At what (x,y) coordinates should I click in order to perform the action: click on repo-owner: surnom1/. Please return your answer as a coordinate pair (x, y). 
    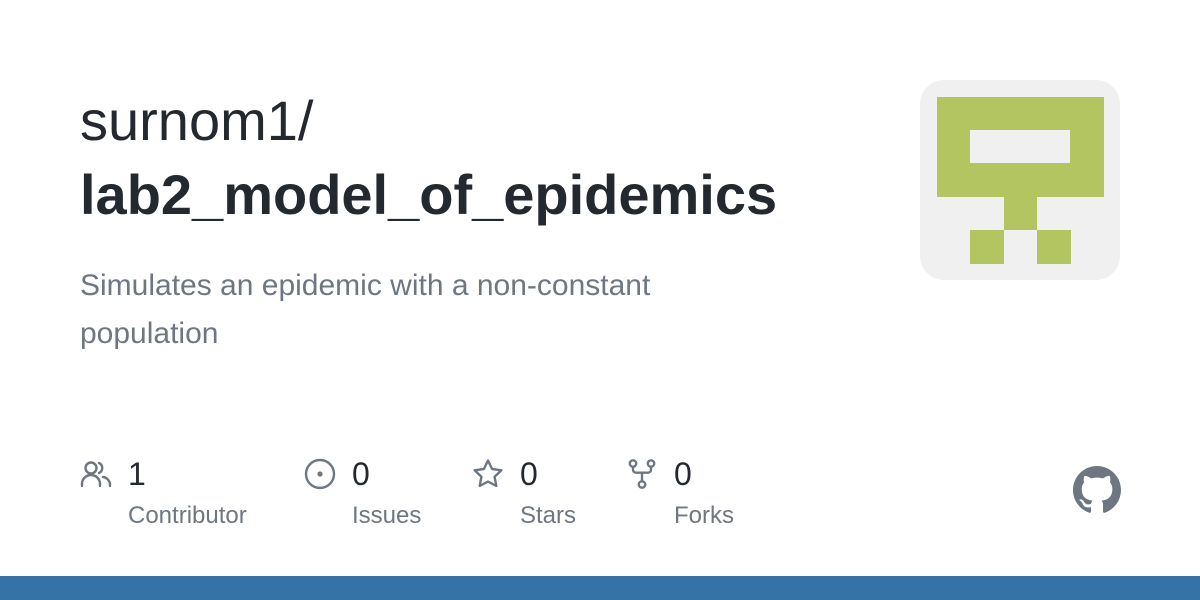
    Looking at the image, I should click on (196, 121).